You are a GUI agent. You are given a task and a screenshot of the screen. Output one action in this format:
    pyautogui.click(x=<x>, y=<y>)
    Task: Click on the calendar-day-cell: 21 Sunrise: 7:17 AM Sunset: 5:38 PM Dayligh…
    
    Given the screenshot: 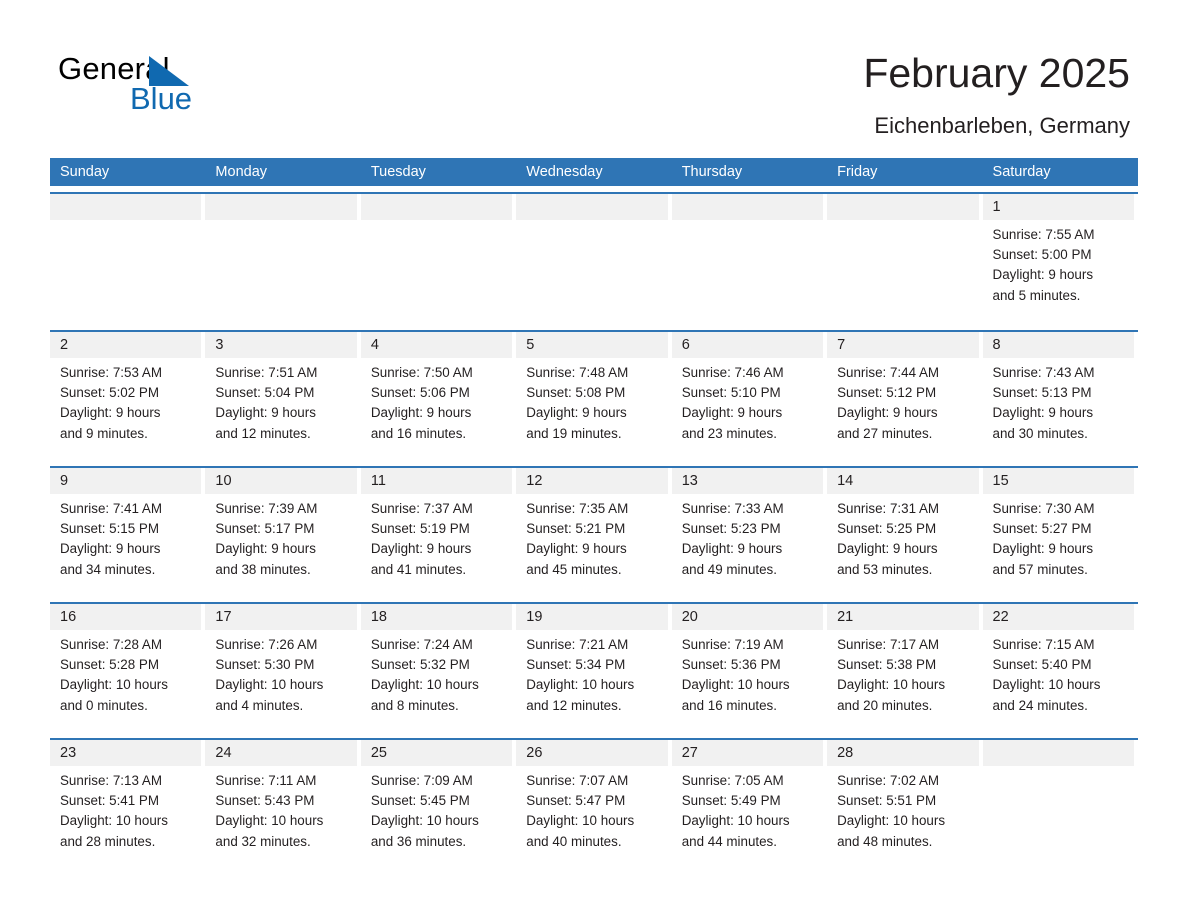 What is the action you would take?
    pyautogui.click(x=904, y=668)
    